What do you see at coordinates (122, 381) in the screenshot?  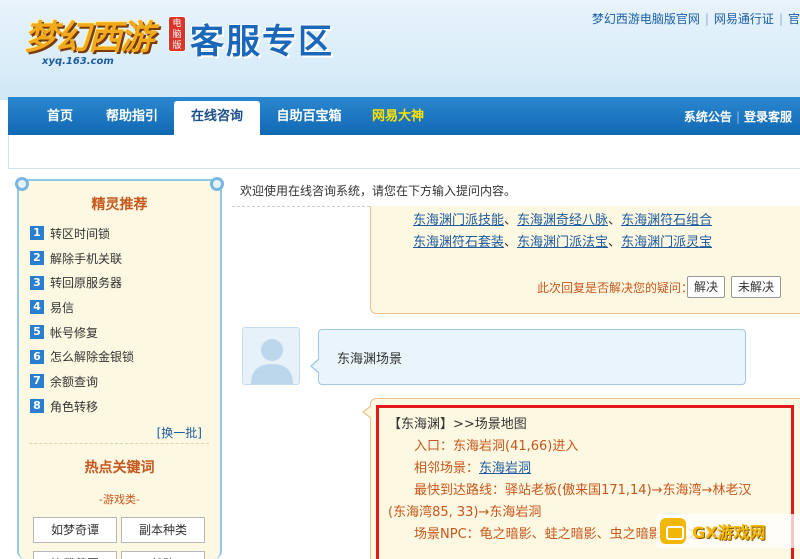 I see `list-item: 7 余额查询` at bounding box center [122, 381].